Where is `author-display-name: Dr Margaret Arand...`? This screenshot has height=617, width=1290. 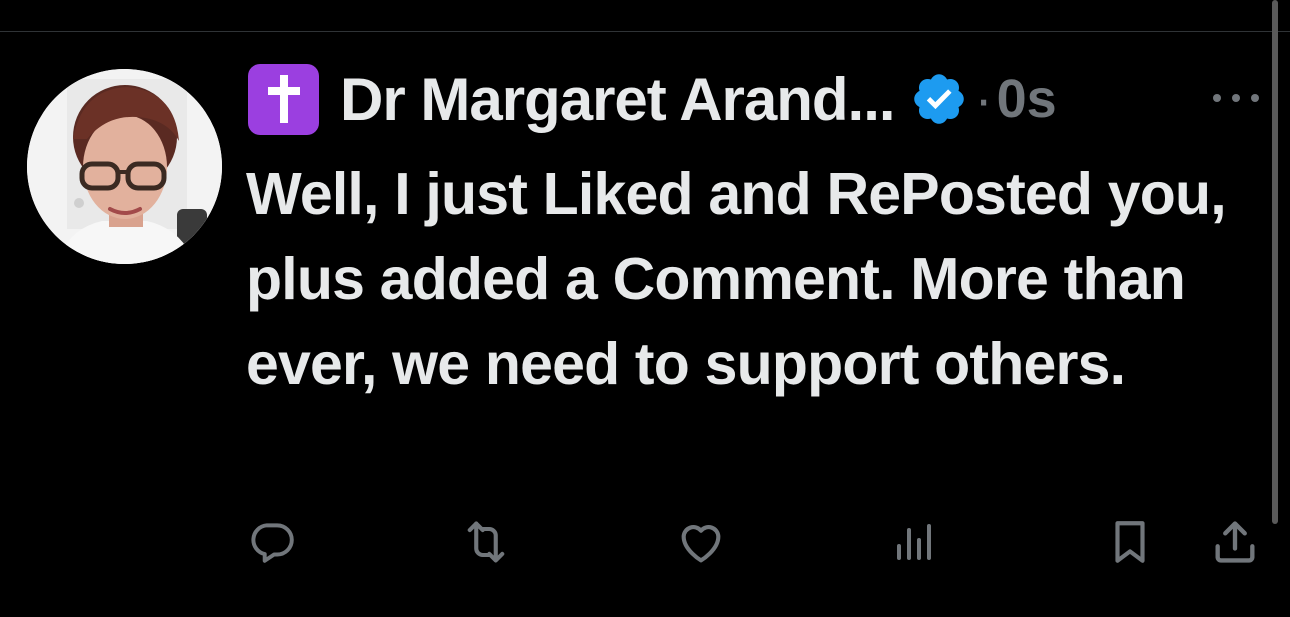
author-display-name: Dr Margaret Arand... is located at coordinates (618, 99).